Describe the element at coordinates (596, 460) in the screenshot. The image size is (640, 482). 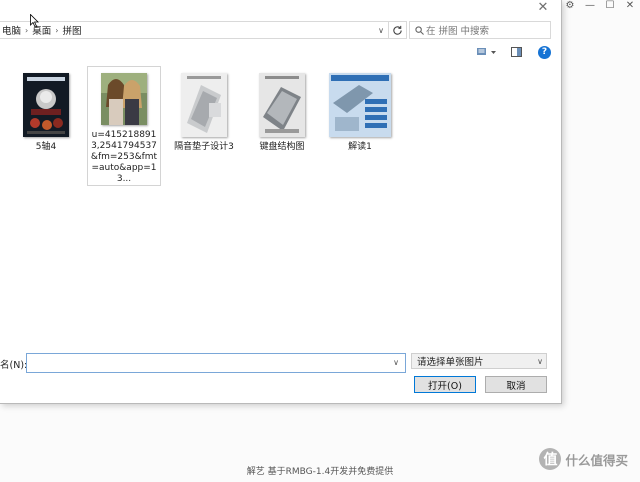
I see `watermark-text: 什么值得买` at that location.